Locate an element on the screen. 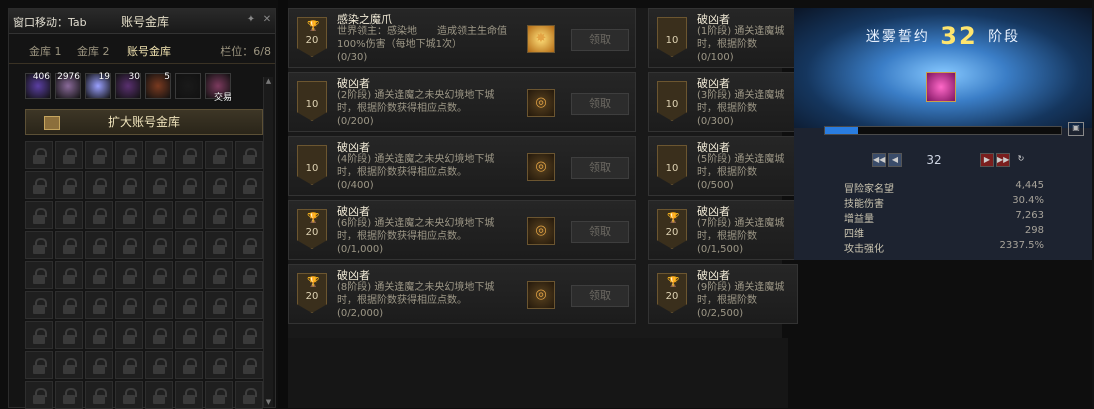 The image size is (1094, 409). scroll-up-icon: ▲ is located at coordinates (268, 81).